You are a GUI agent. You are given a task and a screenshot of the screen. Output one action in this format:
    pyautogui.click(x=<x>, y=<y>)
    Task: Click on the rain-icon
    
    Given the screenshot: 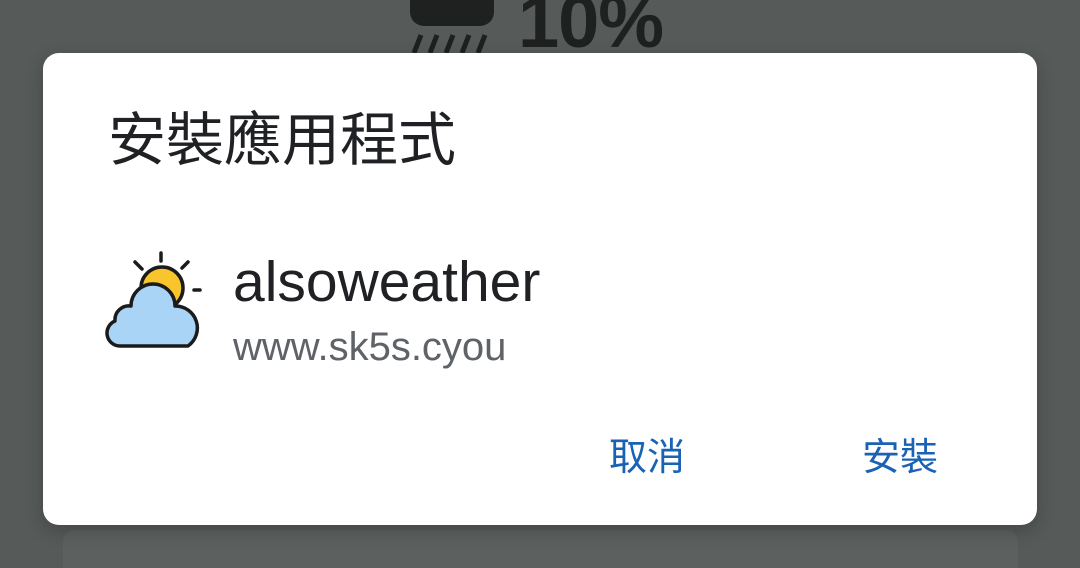 What is the action you would take?
    pyautogui.click(x=452, y=27)
    